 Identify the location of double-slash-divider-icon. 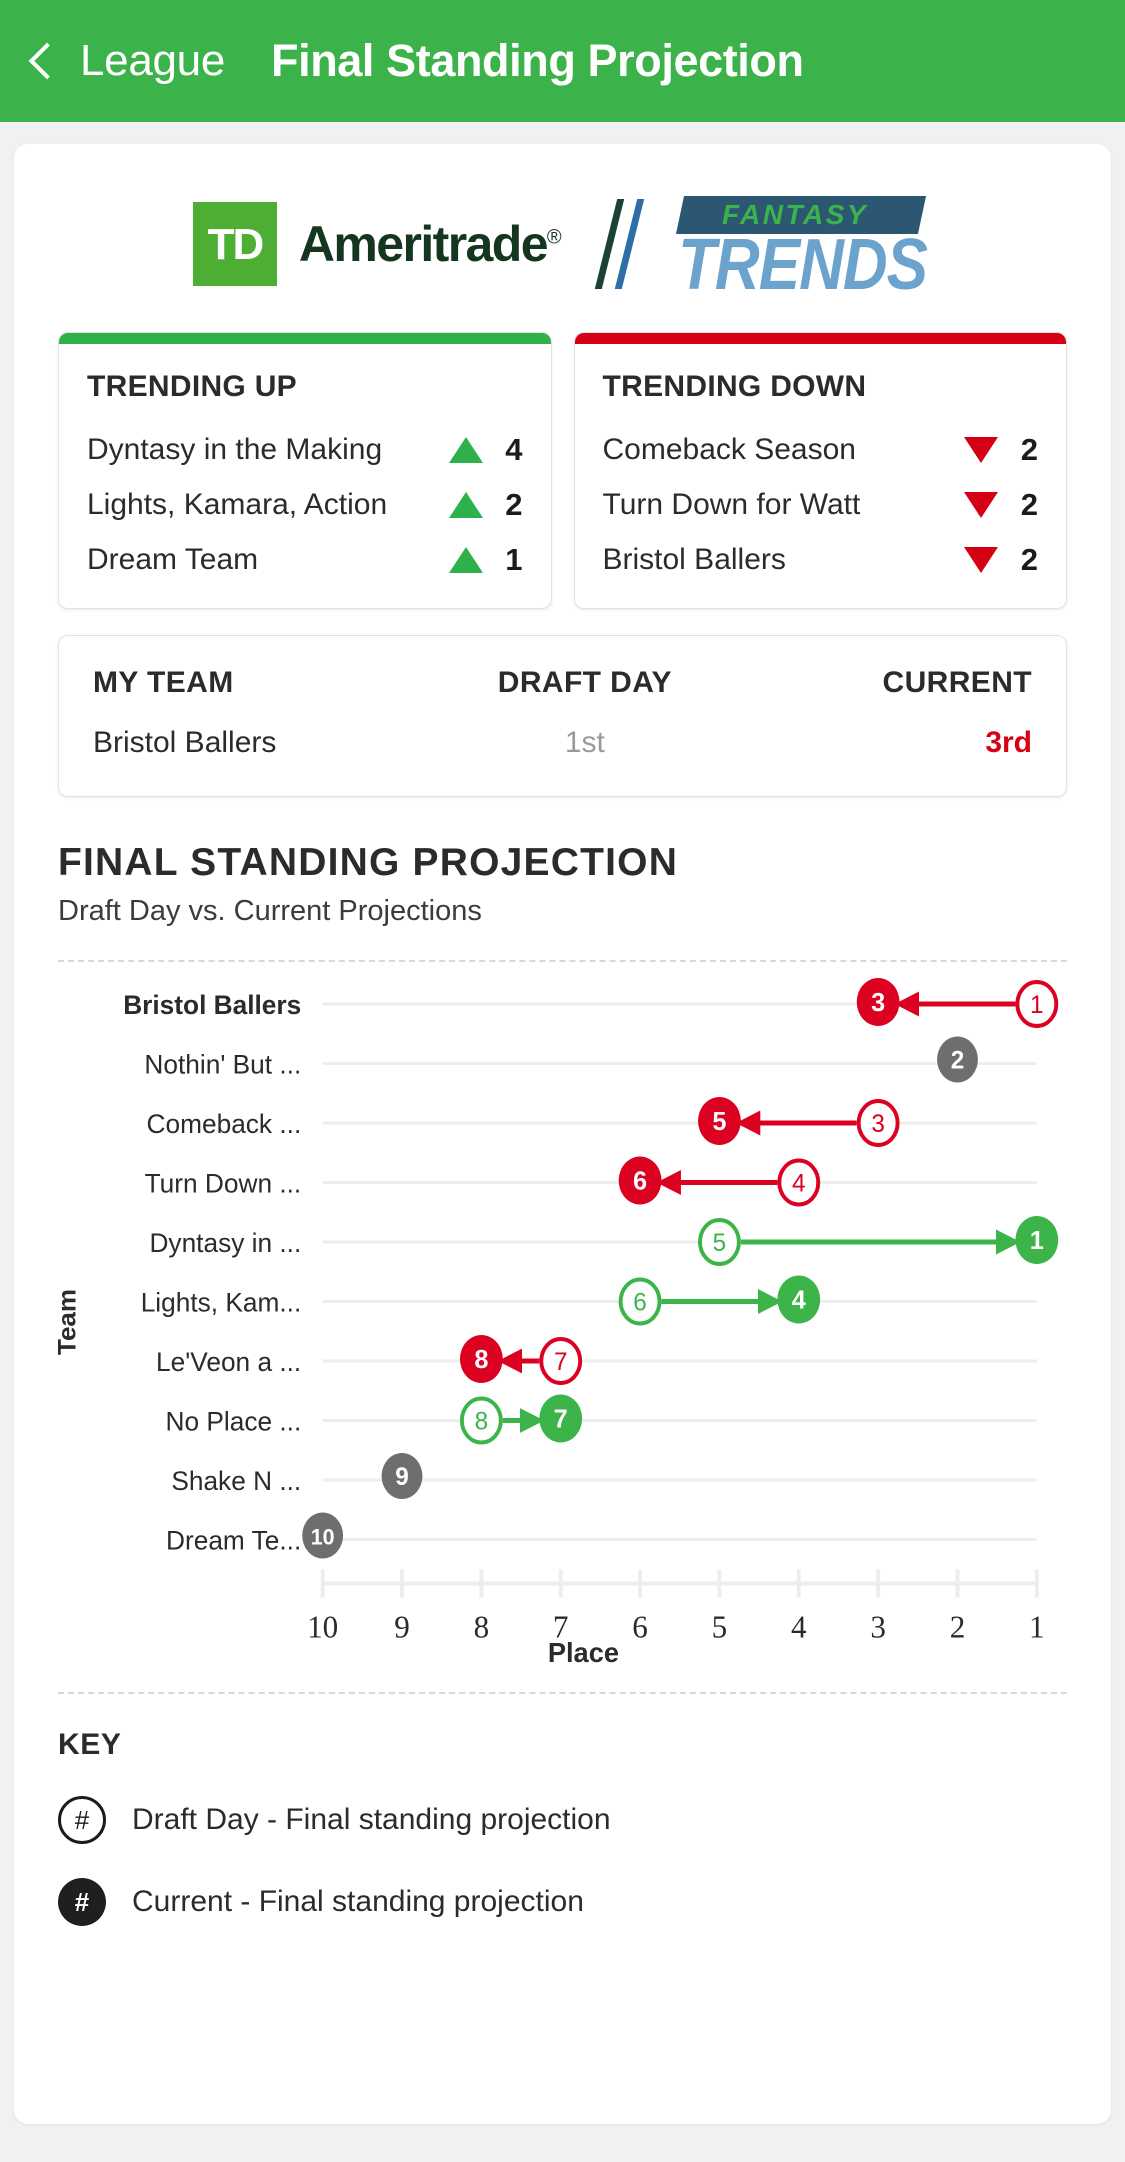
(622, 244).